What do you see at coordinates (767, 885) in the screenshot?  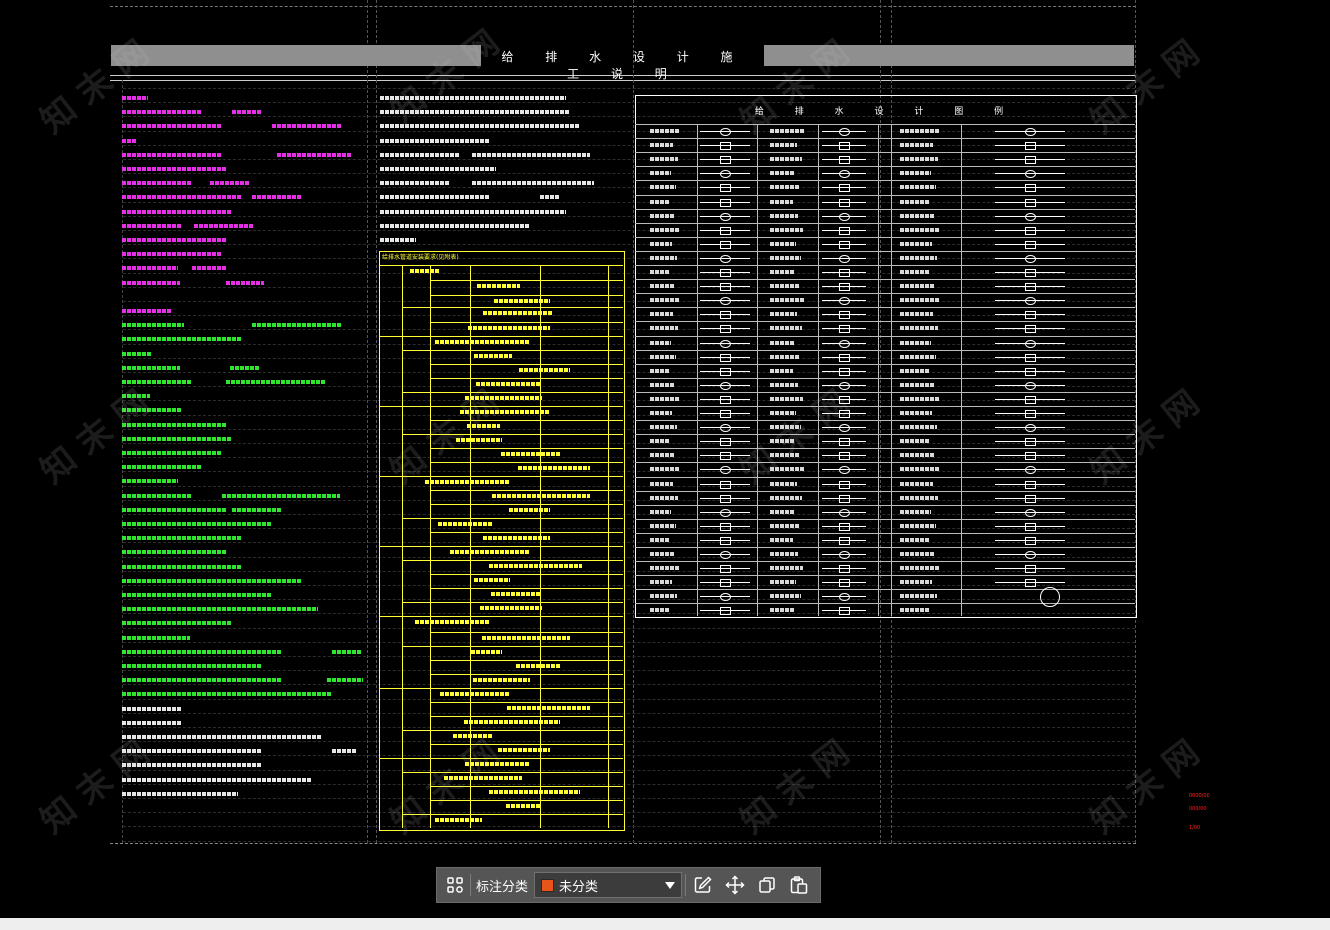 I see `copy-icon` at bounding box center [767, 885].